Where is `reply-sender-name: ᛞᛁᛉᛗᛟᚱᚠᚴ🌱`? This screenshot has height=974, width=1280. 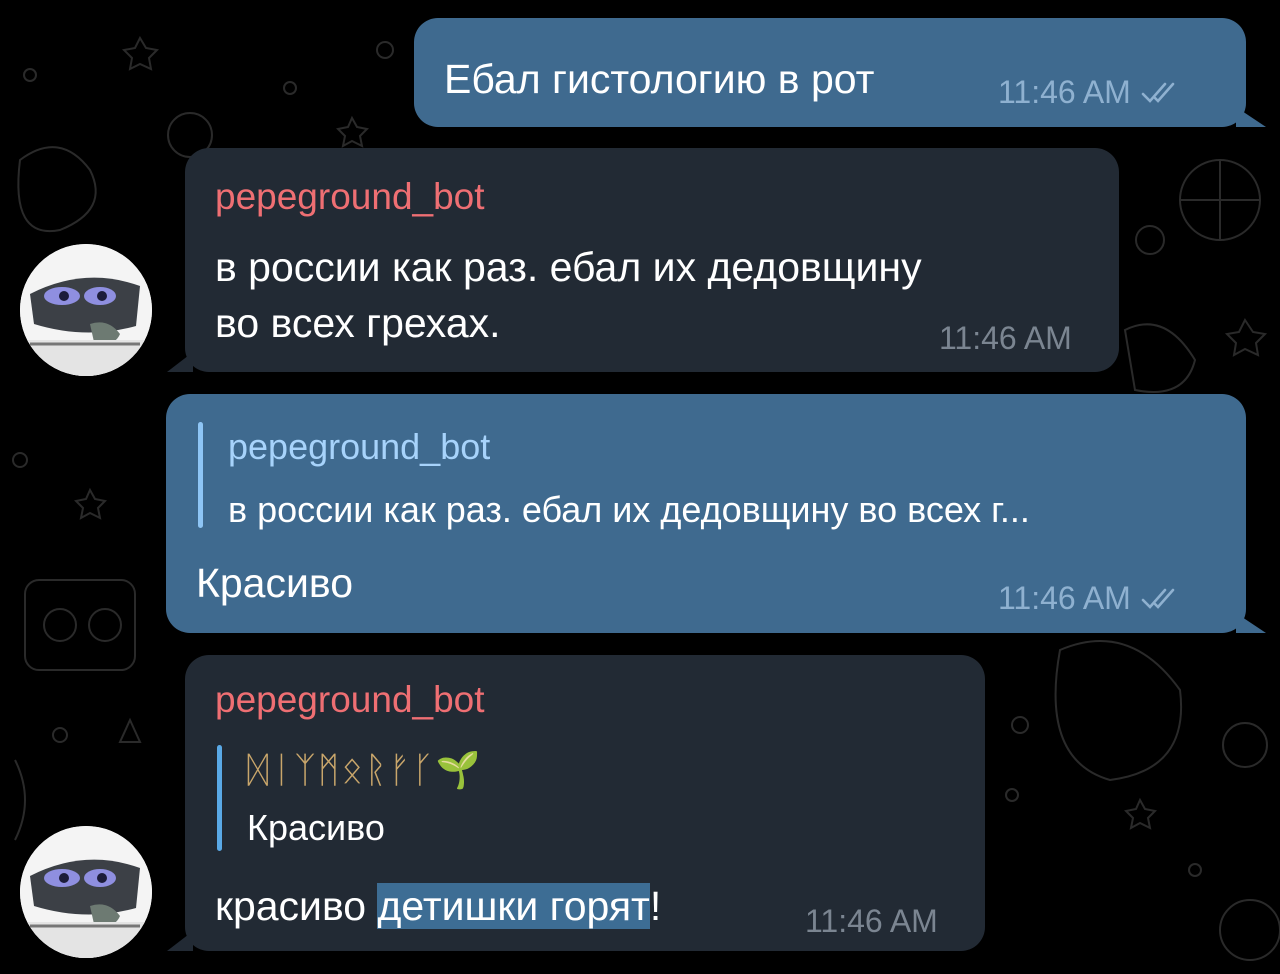 reply-sender-name: ᛞᛁᛉᛗᛟᚱᚠᚴ🌱 is located at coordinates (365, 770).